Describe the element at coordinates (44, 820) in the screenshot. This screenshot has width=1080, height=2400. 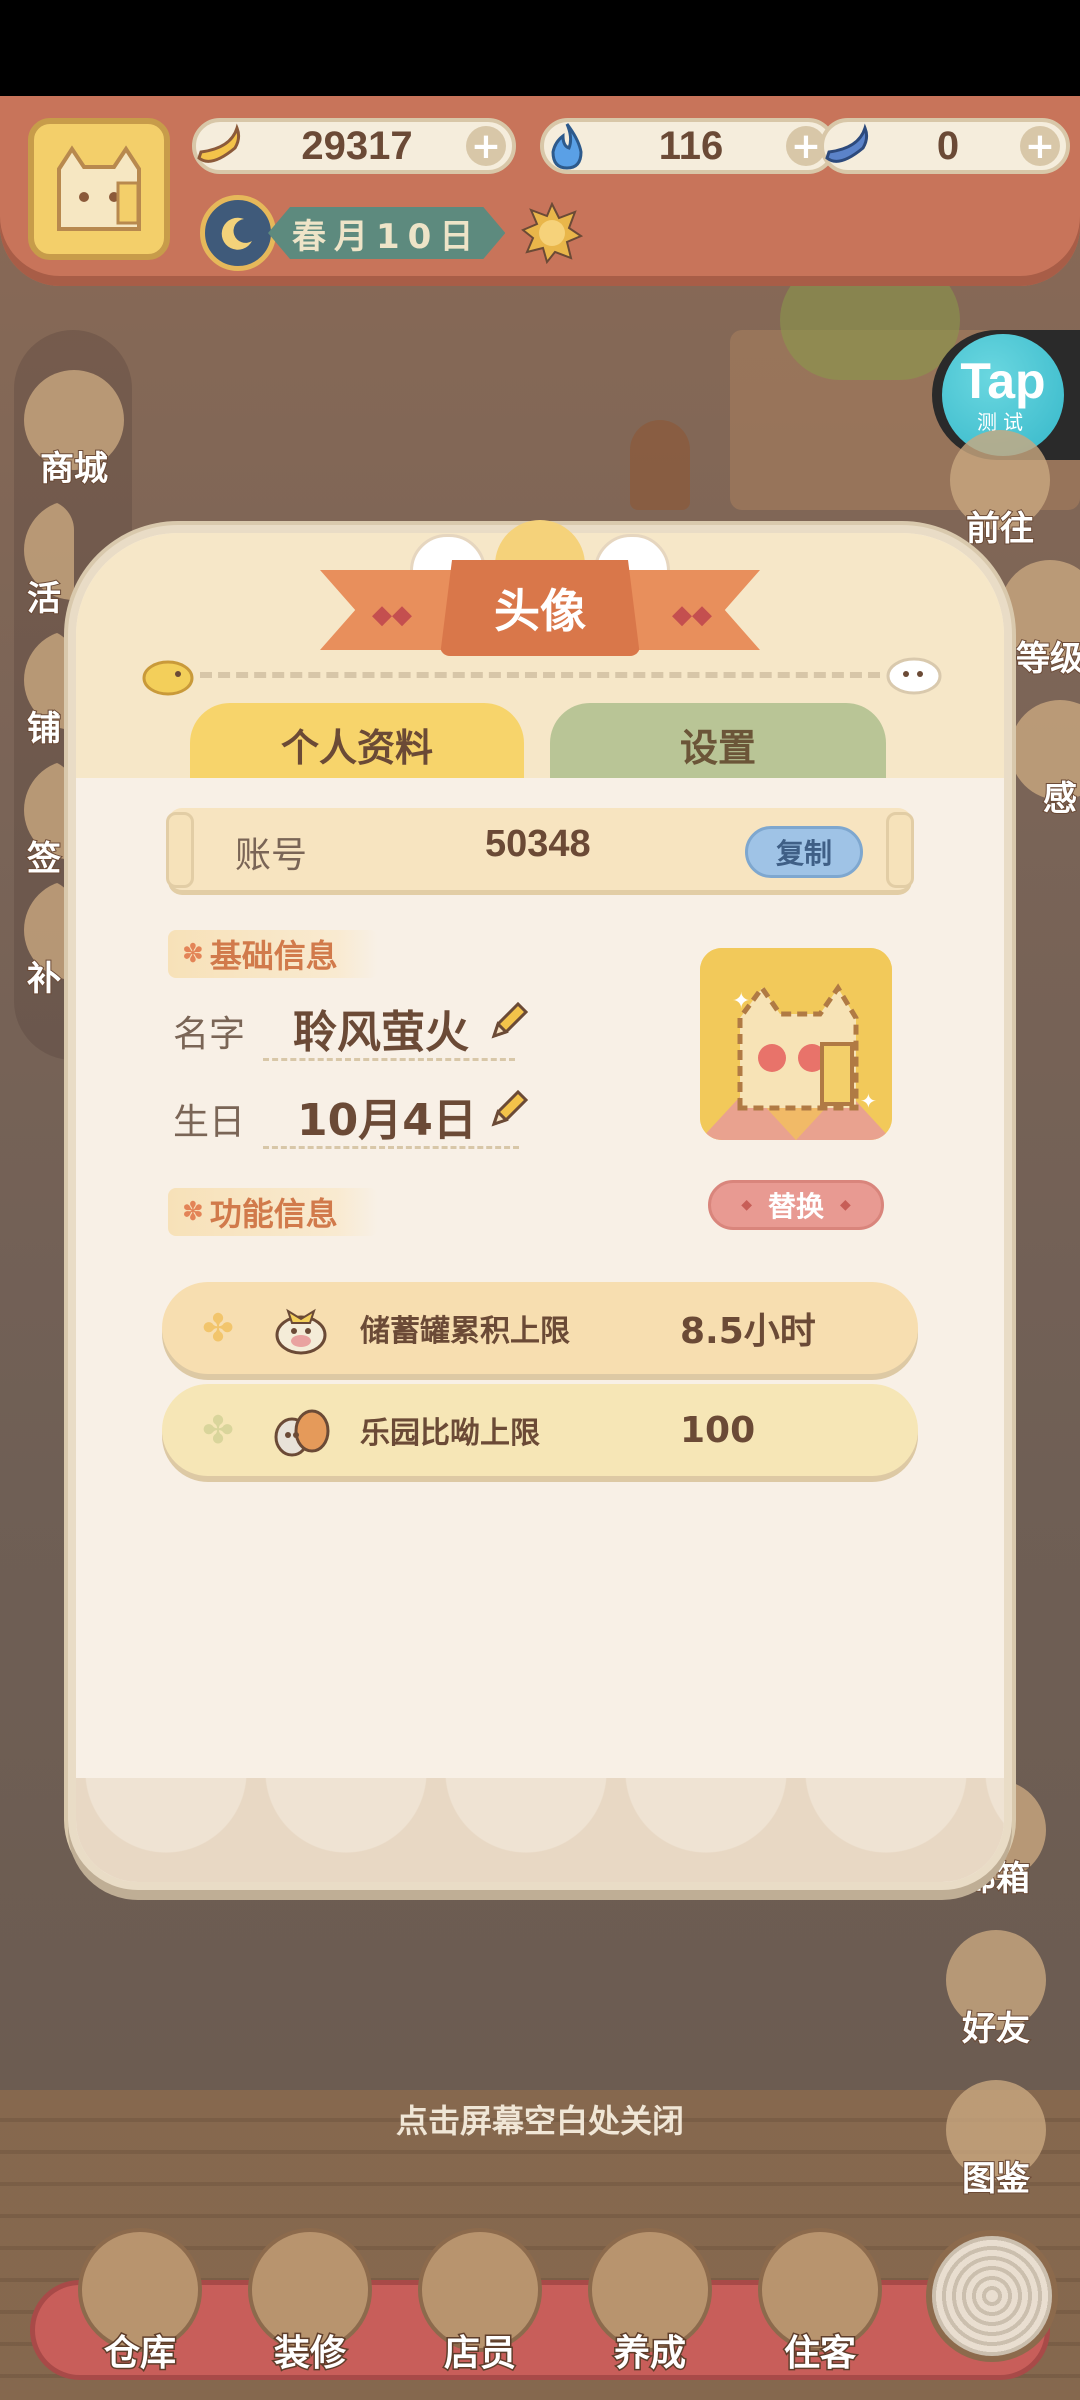
I see `checkin-button: 签` at that location.